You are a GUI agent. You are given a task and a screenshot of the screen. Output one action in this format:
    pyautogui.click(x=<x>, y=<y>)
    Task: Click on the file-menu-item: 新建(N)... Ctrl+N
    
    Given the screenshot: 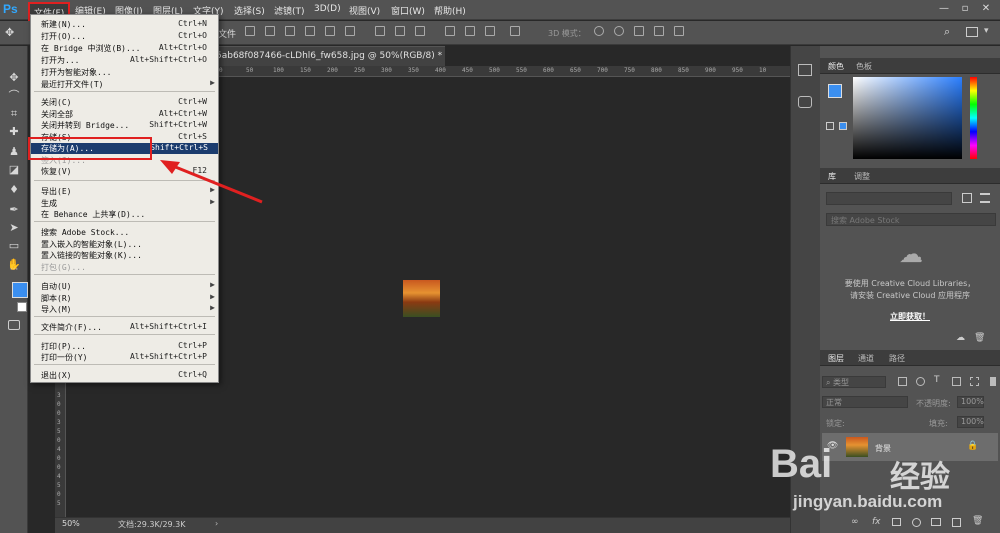 What is the action you would take?
    pyautogui.click(x=129, y=24)
    